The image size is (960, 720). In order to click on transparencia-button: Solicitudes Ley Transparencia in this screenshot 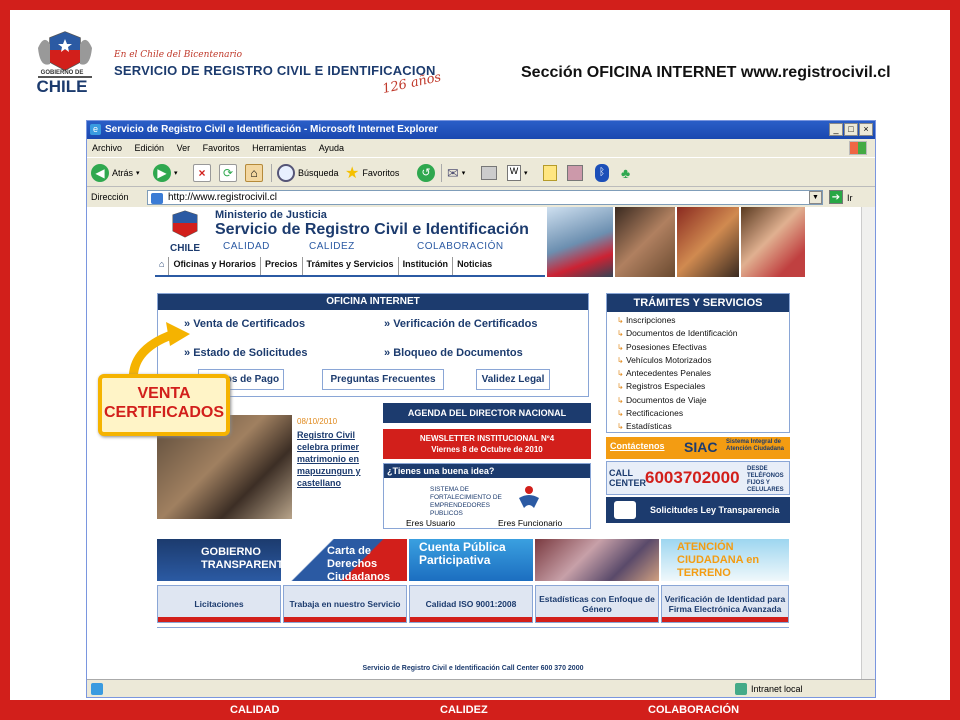, I will do `click(698, 510)`.